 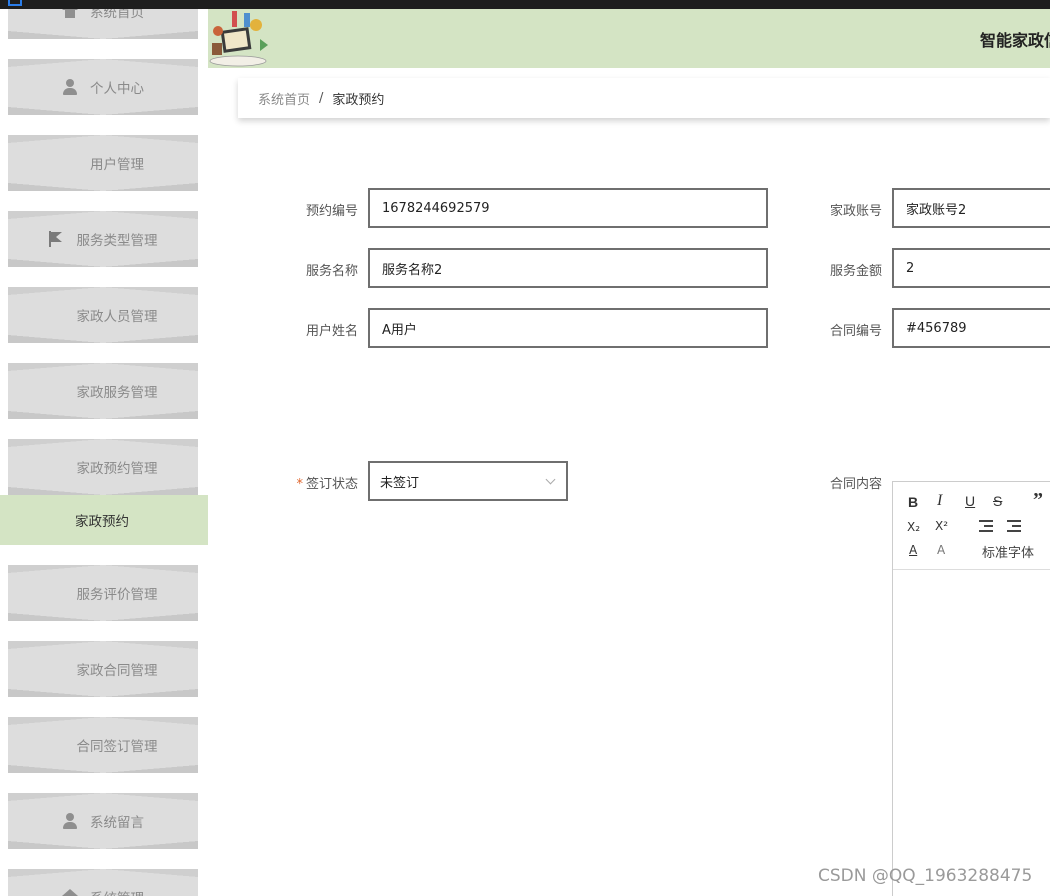 What do you see at coordinates (117, 241) in the screenshot?
I see `sidebar-item-label: 服务类型管理` at bounding box center [117, 241].